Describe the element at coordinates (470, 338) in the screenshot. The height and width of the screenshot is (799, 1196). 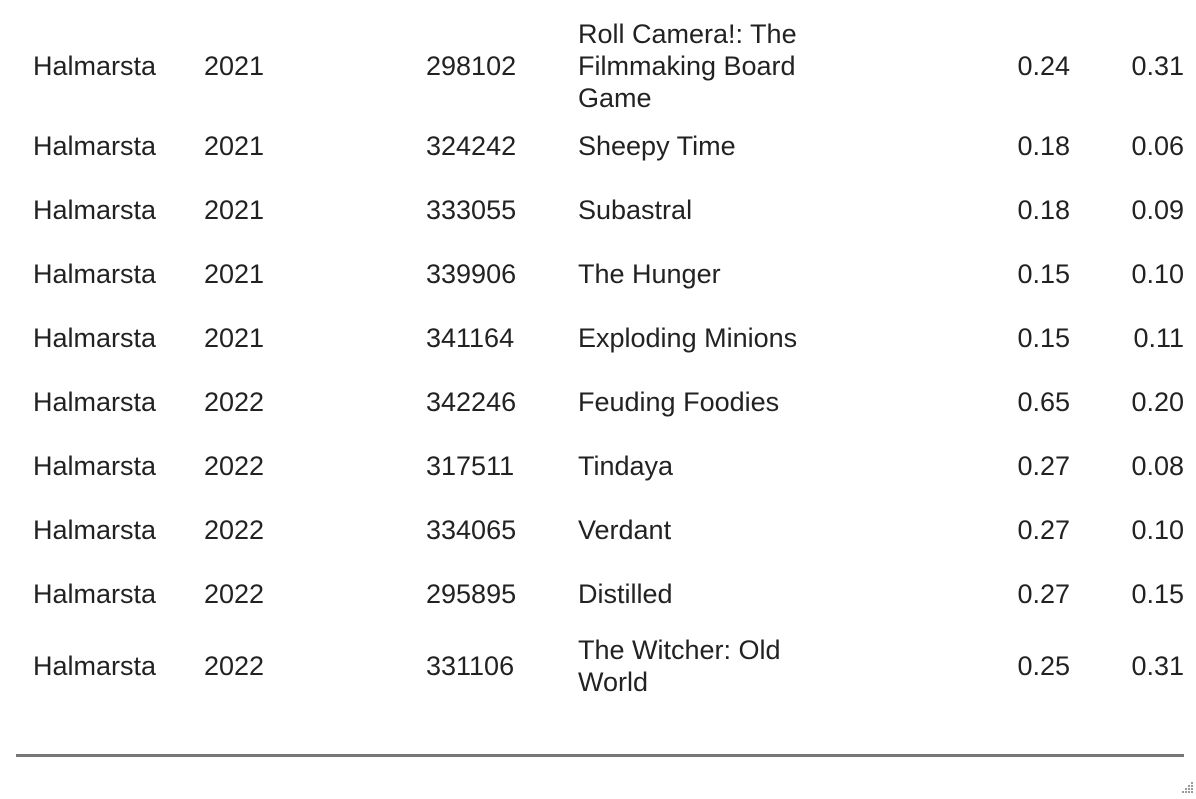
I see `cell-id: 341164` at that location.